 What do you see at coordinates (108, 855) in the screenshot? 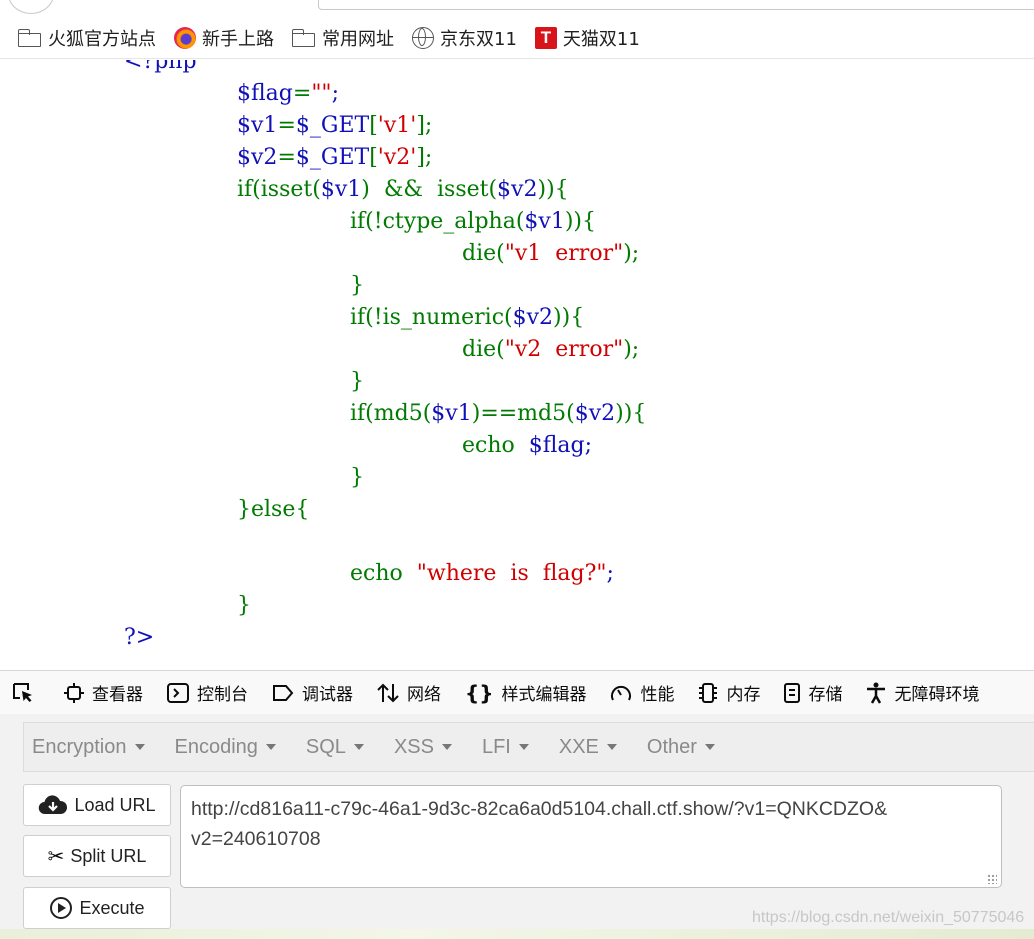
I see `button-label: Split URL` at bounding box center [108, 855].